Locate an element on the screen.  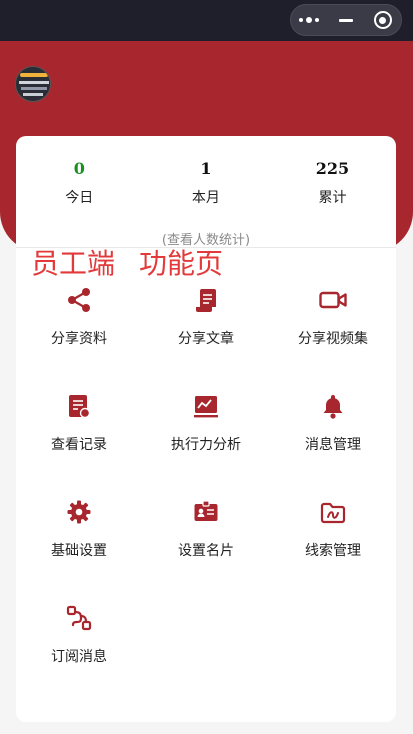
overlay-caption: 员工端 功能页 is located at coordinates (127, 264).